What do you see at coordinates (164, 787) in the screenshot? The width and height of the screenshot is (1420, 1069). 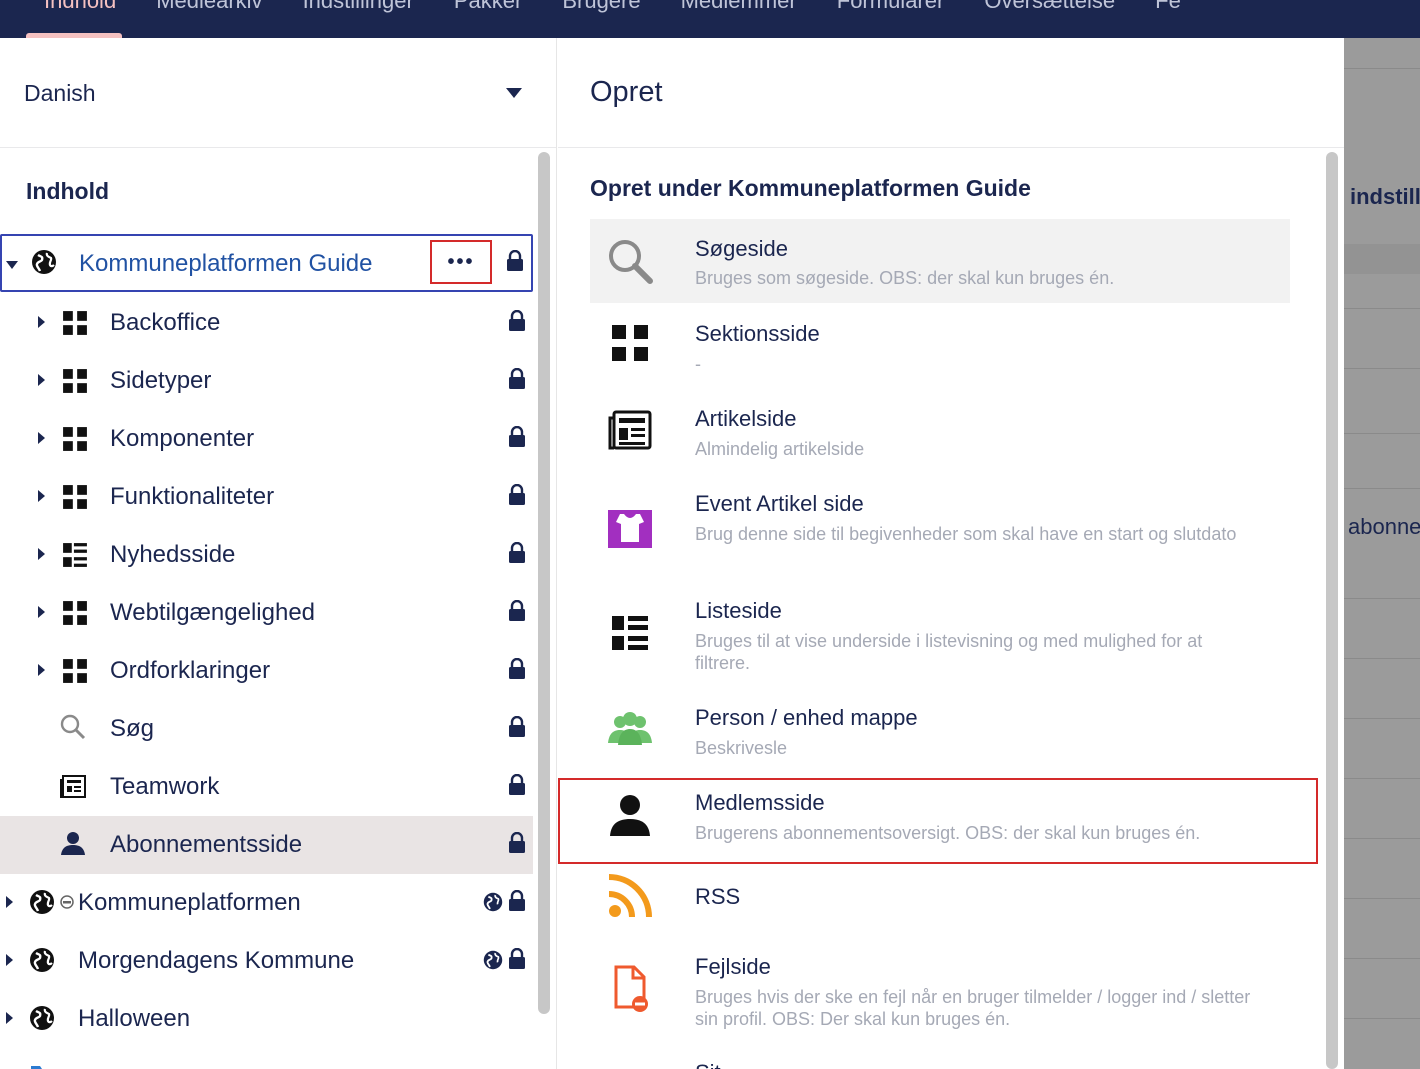 I see `tree-node-label: Teamwork` at bounding box center [164, 787].